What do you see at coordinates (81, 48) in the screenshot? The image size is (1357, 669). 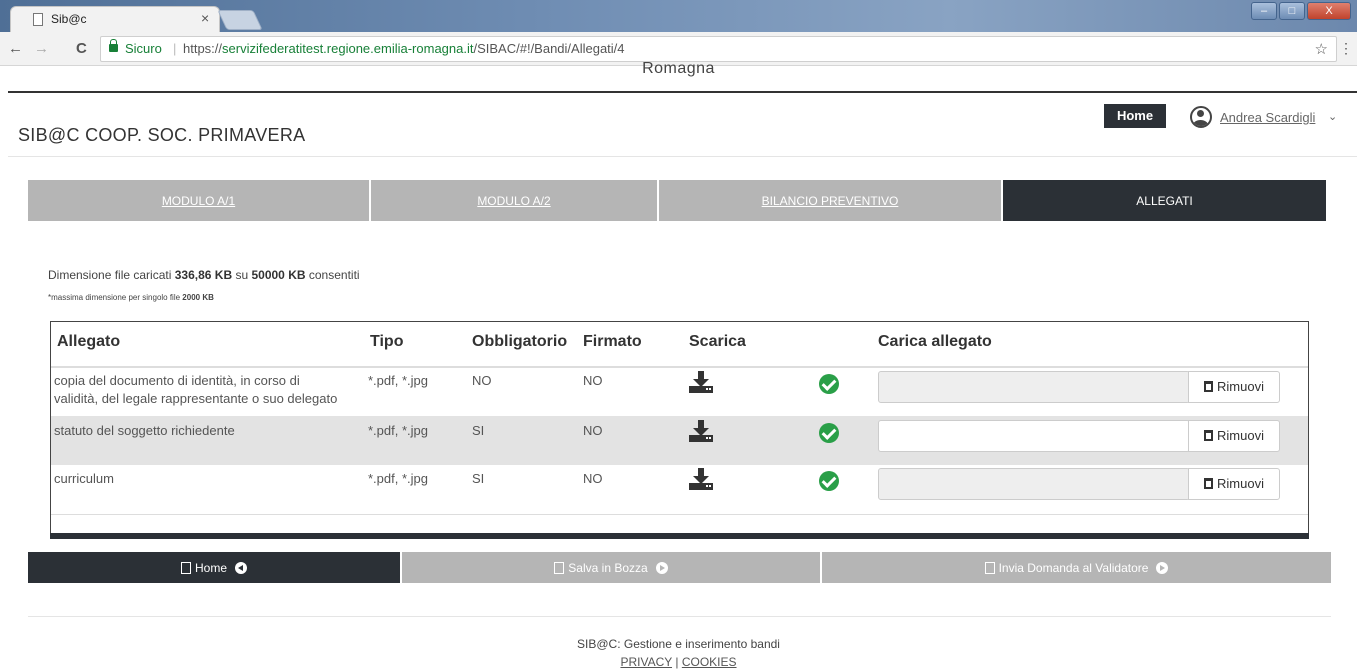 I see `reload-icon: C` at bounding box center [81, 48].